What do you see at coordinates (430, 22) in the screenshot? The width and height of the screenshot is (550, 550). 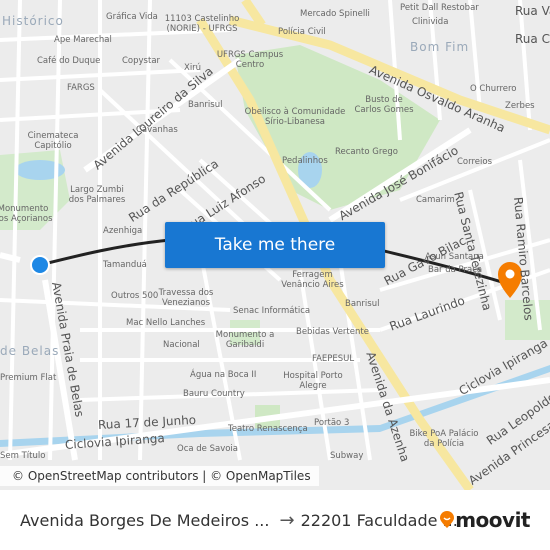 I see `poi-label: Clinivida` at bounding box center [430, 22].